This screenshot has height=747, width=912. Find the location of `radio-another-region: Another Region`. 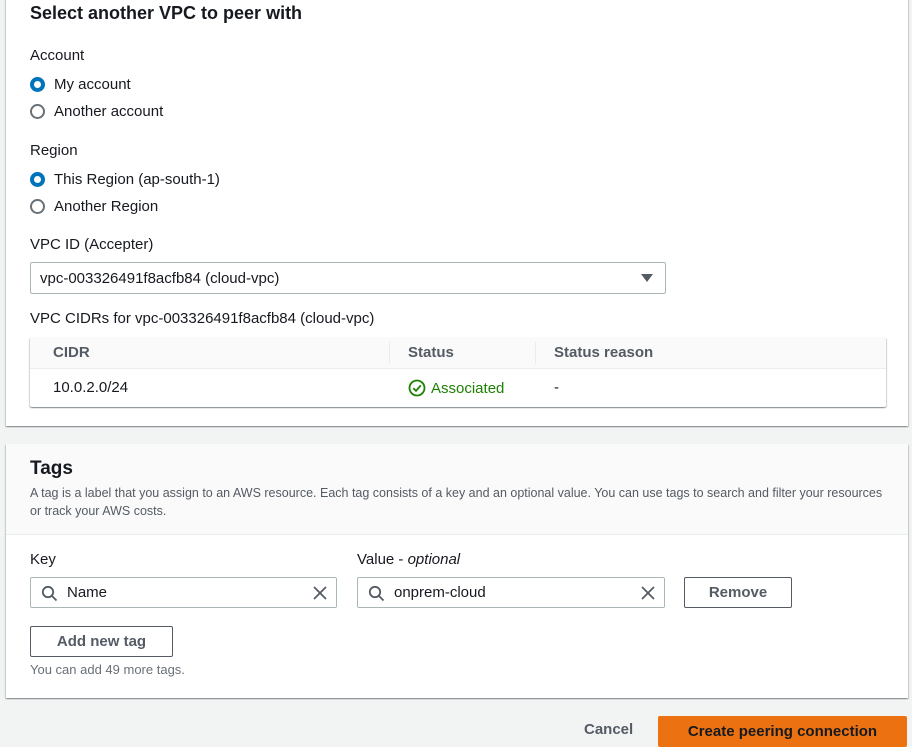

radio-another-region: Another Region is located at coordinates (94, 206).